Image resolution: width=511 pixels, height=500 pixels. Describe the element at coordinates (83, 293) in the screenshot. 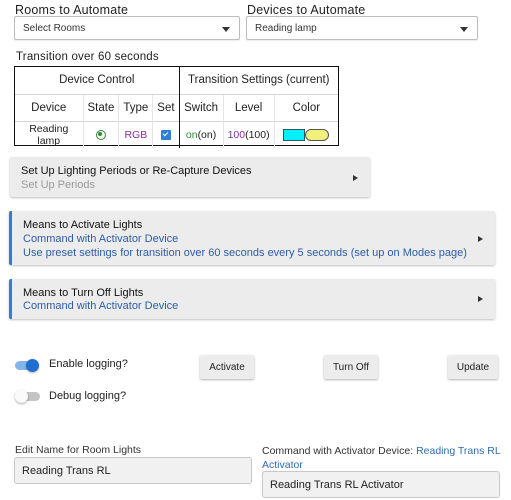

I see `card-title: Means to Turn Off Lights` at that location.